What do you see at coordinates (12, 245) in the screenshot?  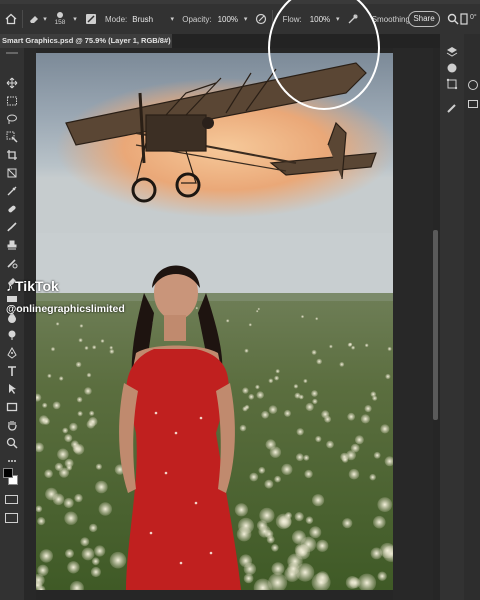 I see `clone-stamp-icon` at bounding box center [12, 245].